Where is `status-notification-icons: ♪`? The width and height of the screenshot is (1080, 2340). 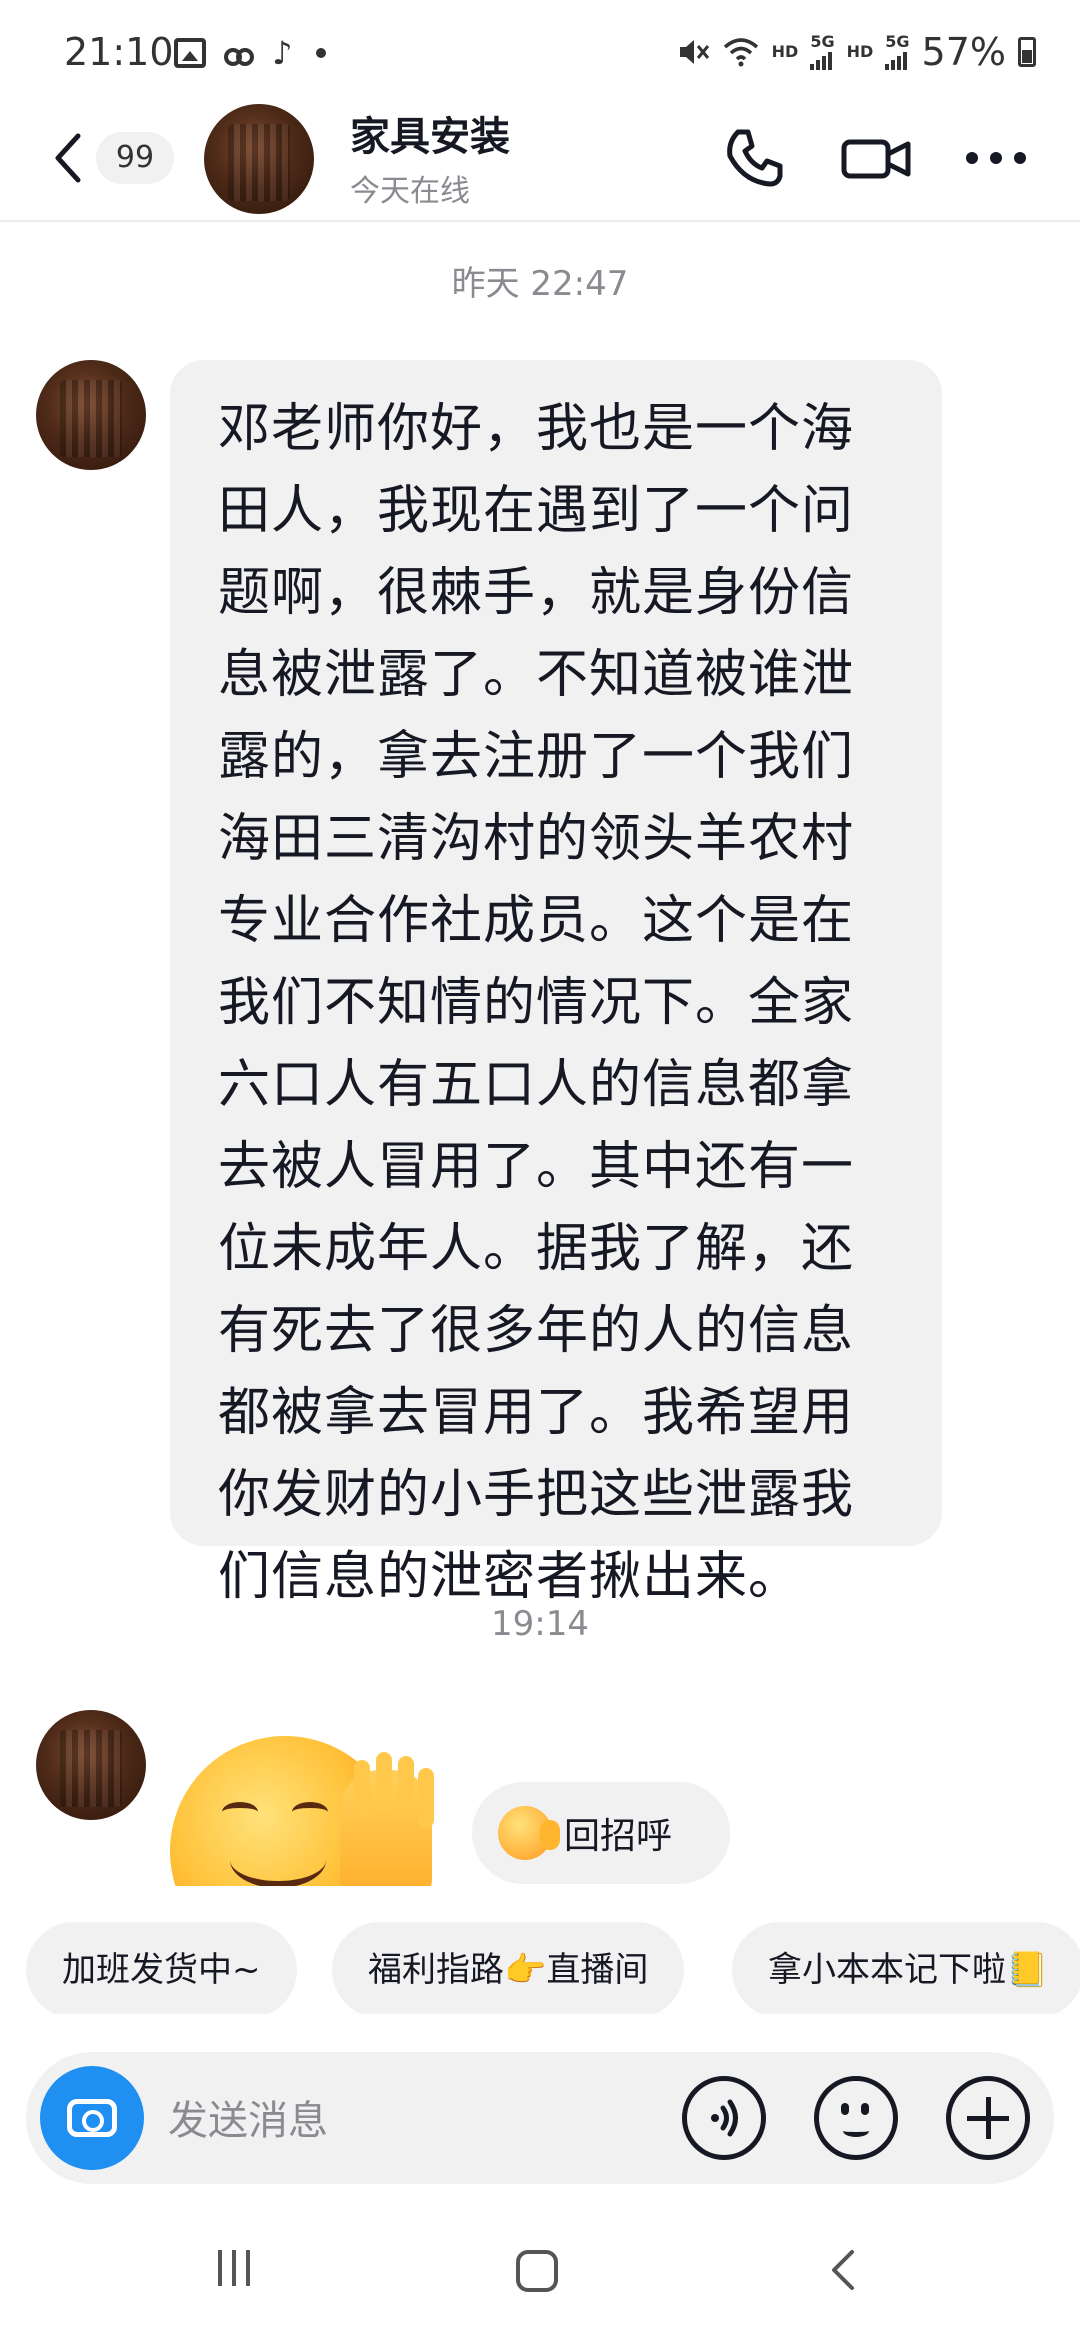
status-notification-icons: ♪ is located at coordinates (250, 53).